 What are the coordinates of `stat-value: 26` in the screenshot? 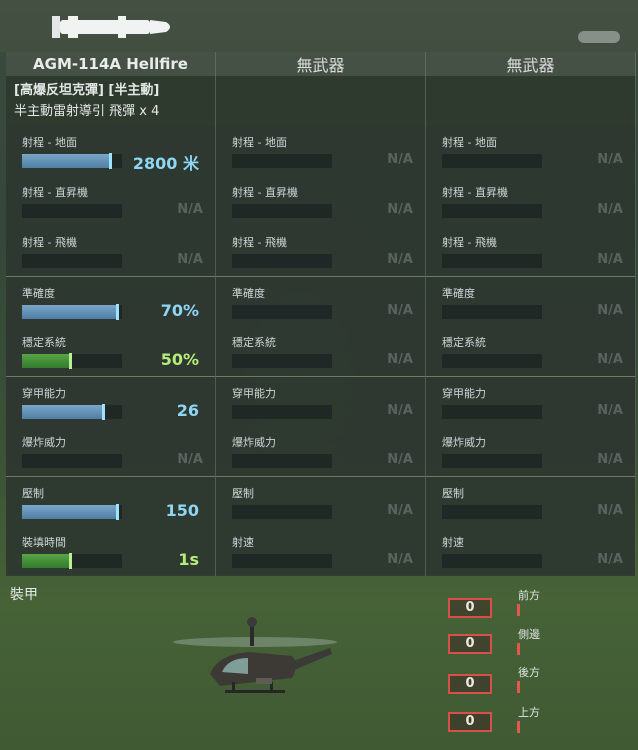 It's located at (187, 410).